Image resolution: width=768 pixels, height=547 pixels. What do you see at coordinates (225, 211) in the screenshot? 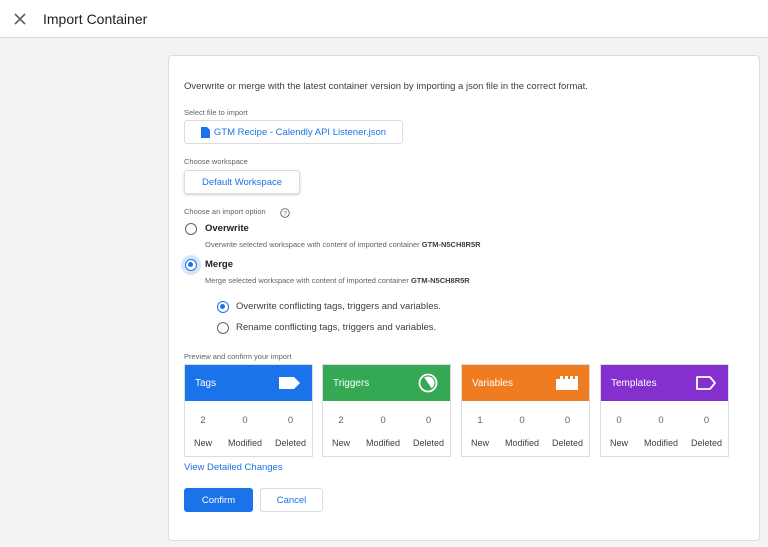
I see `import-option-label: Choose an import option` at bounding box center [225, 211].